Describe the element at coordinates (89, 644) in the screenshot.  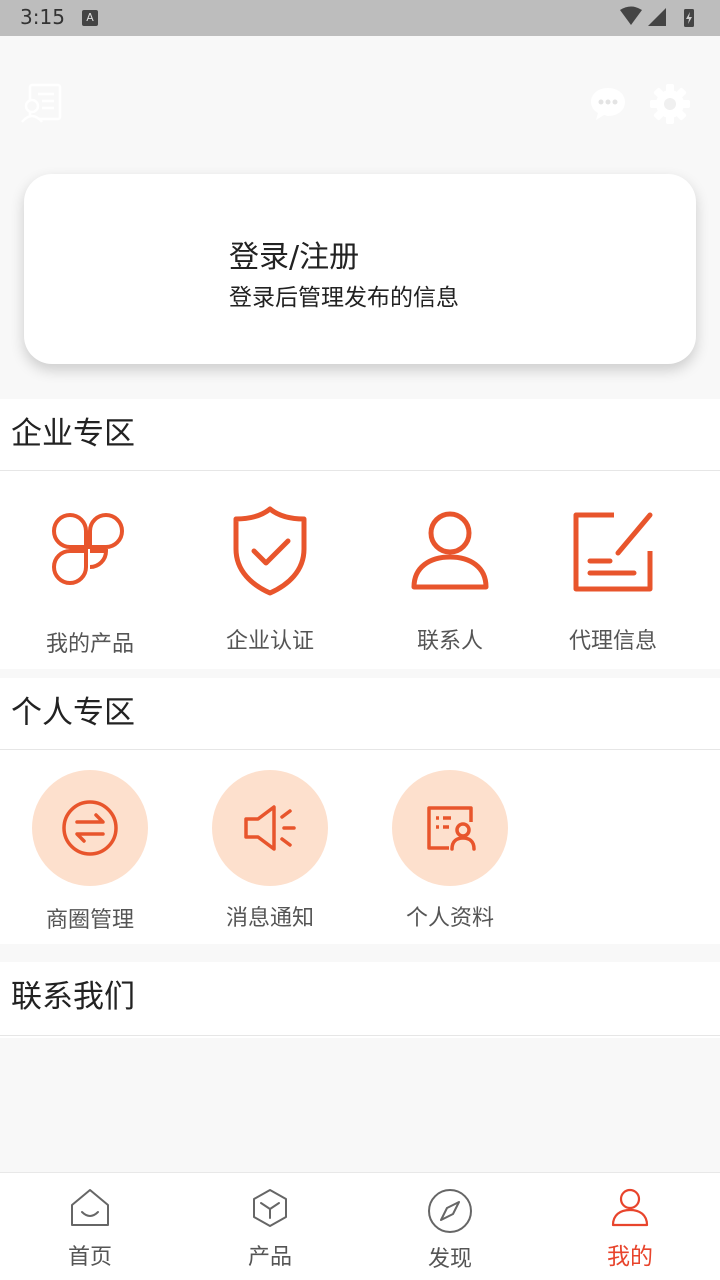
I see `enterprise-item-label: 我的产品` at that location.